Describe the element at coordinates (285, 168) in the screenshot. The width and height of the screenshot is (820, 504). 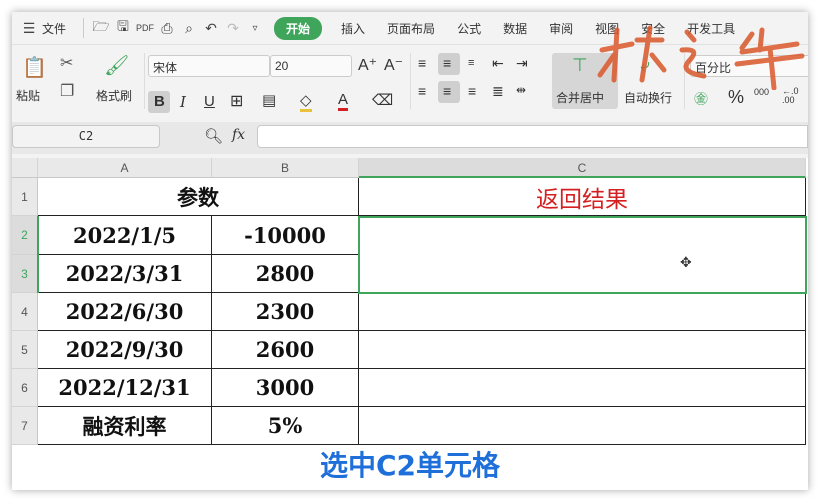
I see `column-header-b: B` at that location.